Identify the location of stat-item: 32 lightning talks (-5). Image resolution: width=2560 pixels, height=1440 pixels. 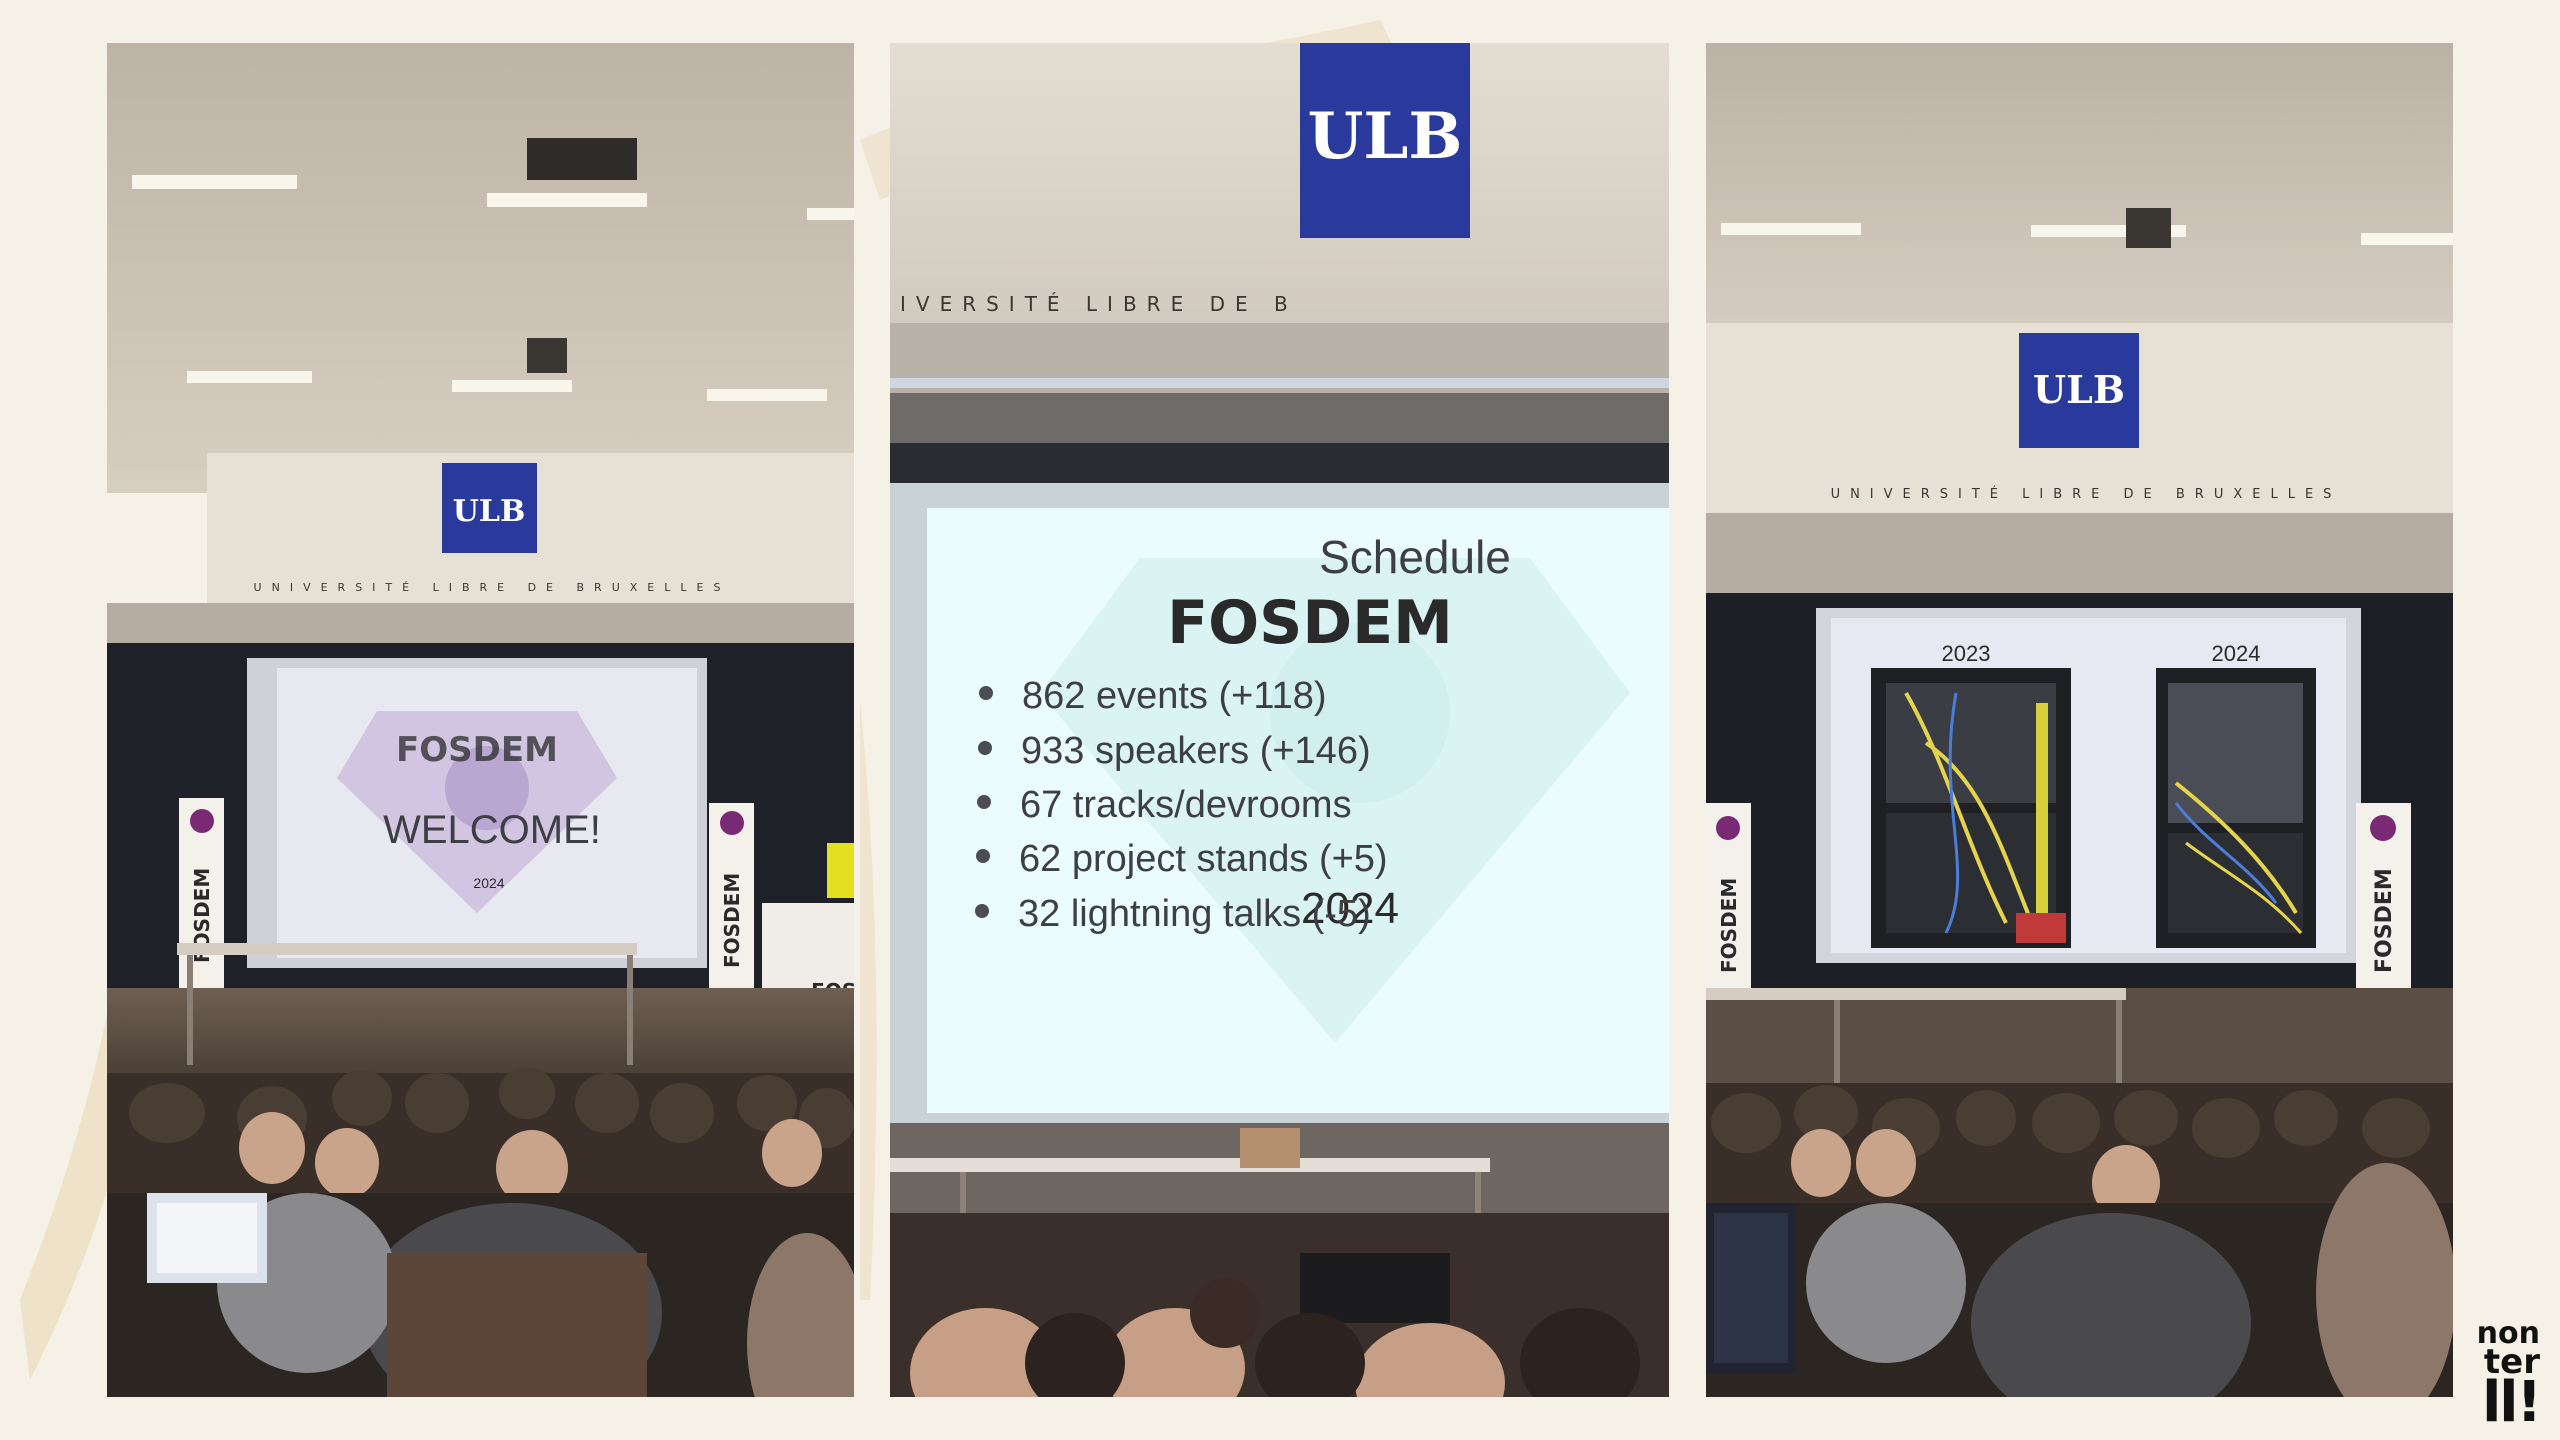
(1194, 914).